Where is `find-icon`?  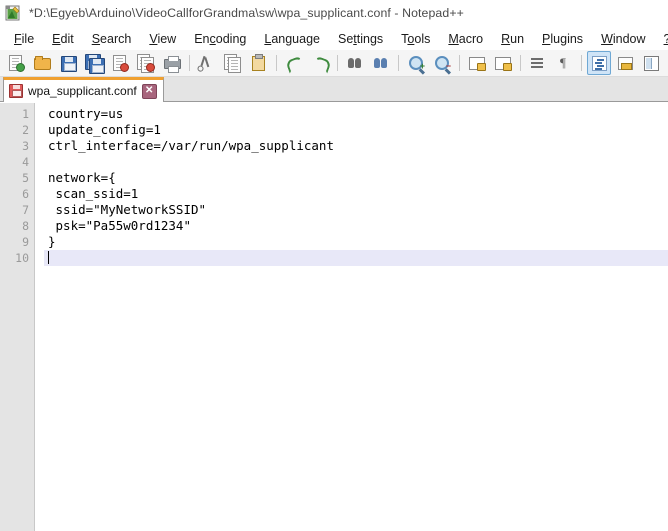 find-icon is located at coordinates (355, 63).